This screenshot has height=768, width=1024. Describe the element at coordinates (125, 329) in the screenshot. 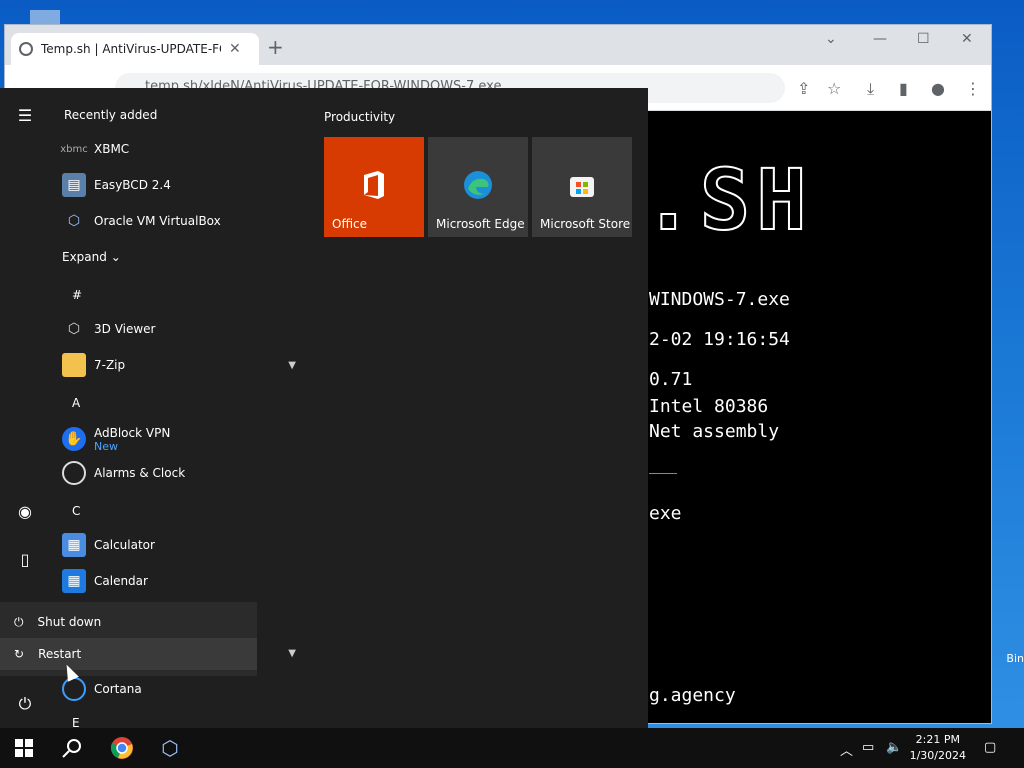

I see `app-label: 3D Viewer` at that location.